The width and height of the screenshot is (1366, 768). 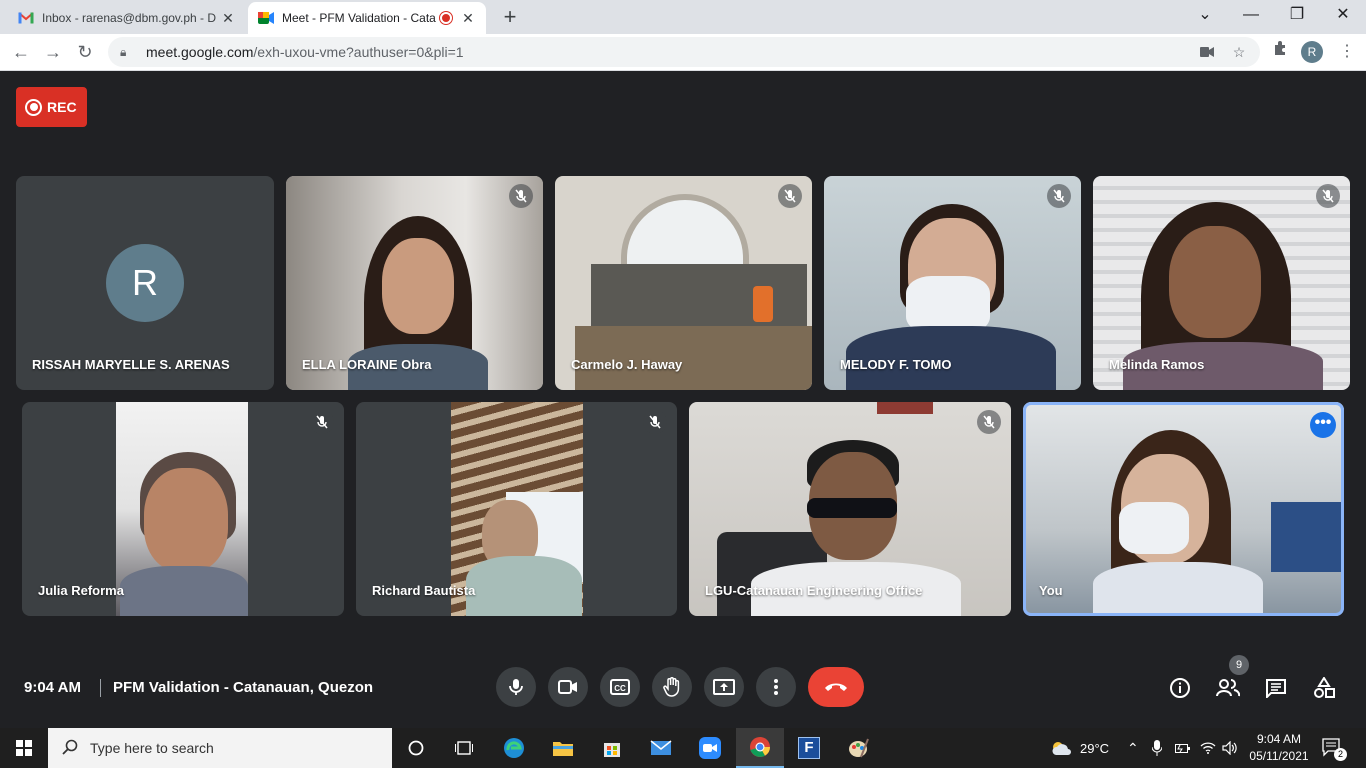 What do you see at coordinates (1343, 17) in the screenshot?
I see `close-window-icon: ✕` at bounding box center [1343, 17].